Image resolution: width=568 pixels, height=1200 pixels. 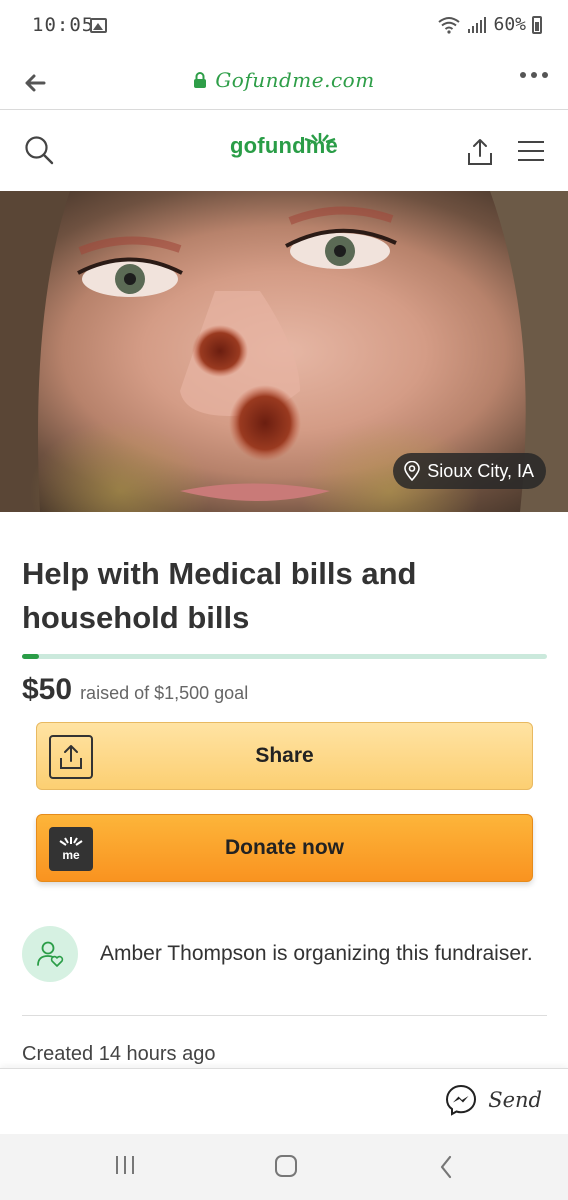 I want to click on donate-button: me Donate now, so click(x=284, y=848).